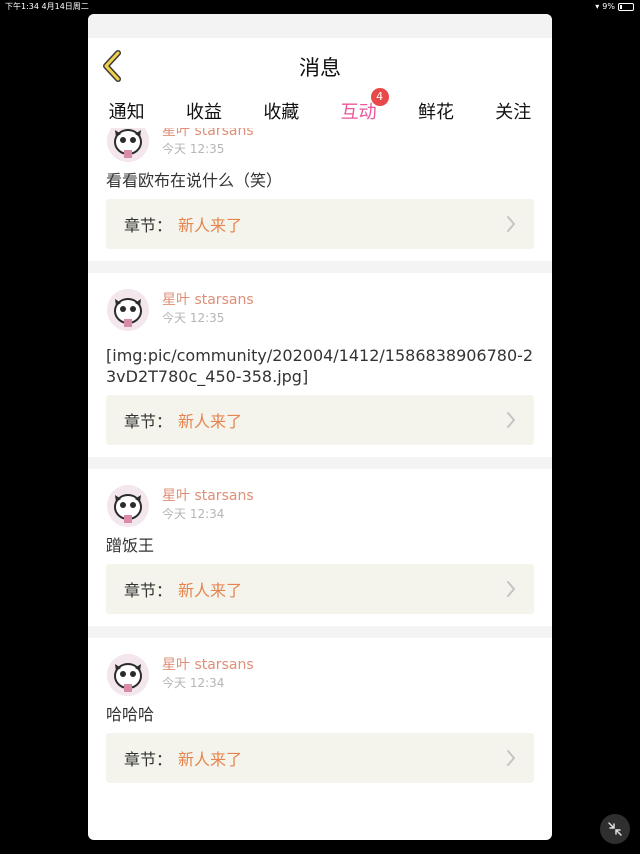 Image resolution: width=640 pixels, height=854 pixels. I want to click on status-date: 4月14日周二, so click(65, 6).